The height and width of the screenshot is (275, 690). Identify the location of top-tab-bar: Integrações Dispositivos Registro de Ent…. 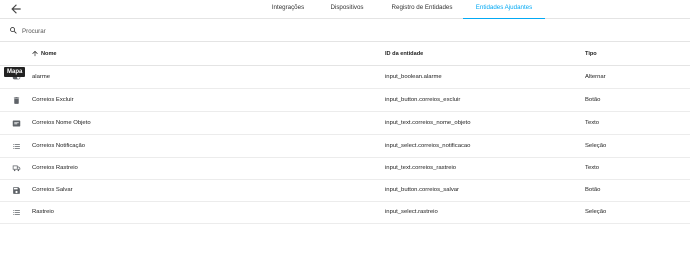
(345, 9).